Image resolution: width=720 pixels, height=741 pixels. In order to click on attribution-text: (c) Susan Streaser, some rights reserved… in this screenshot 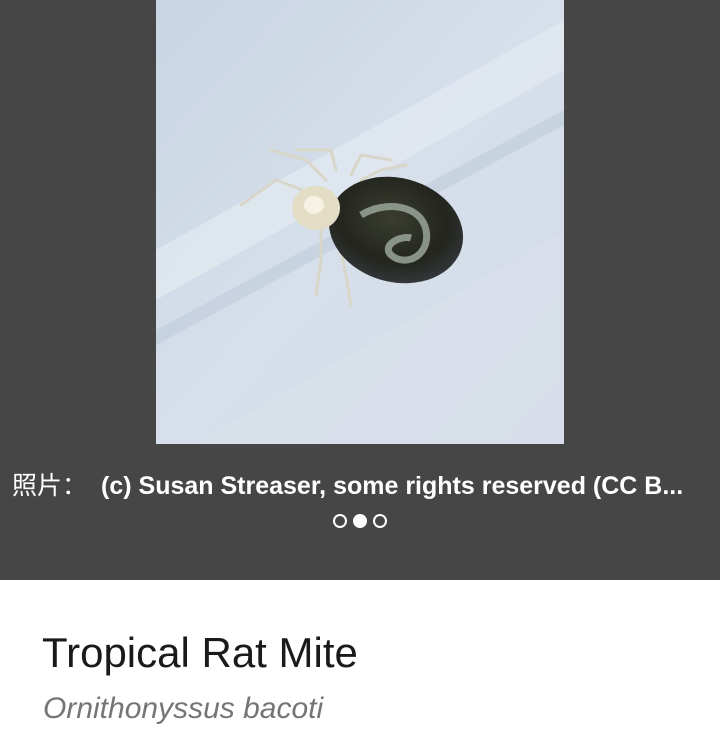, I will do `click(392, 486)`.